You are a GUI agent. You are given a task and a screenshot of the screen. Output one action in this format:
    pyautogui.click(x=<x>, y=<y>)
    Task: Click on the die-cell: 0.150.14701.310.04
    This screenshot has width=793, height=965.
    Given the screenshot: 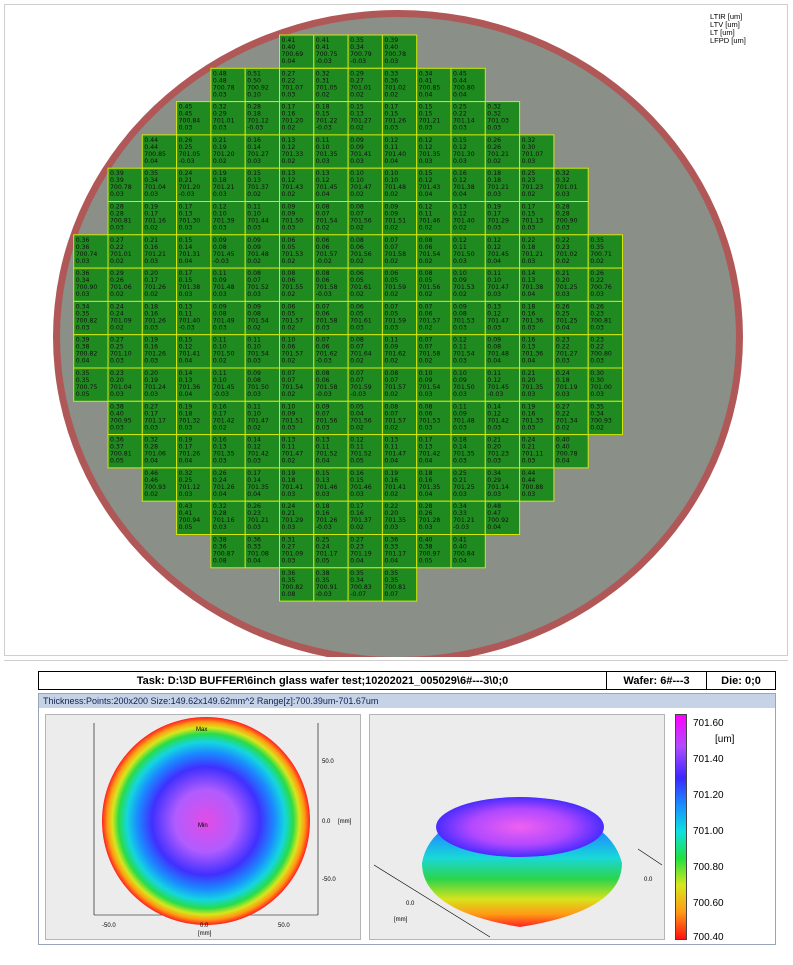 What is the action you would take?
    pyautogui.click(x=194, y=251)
    